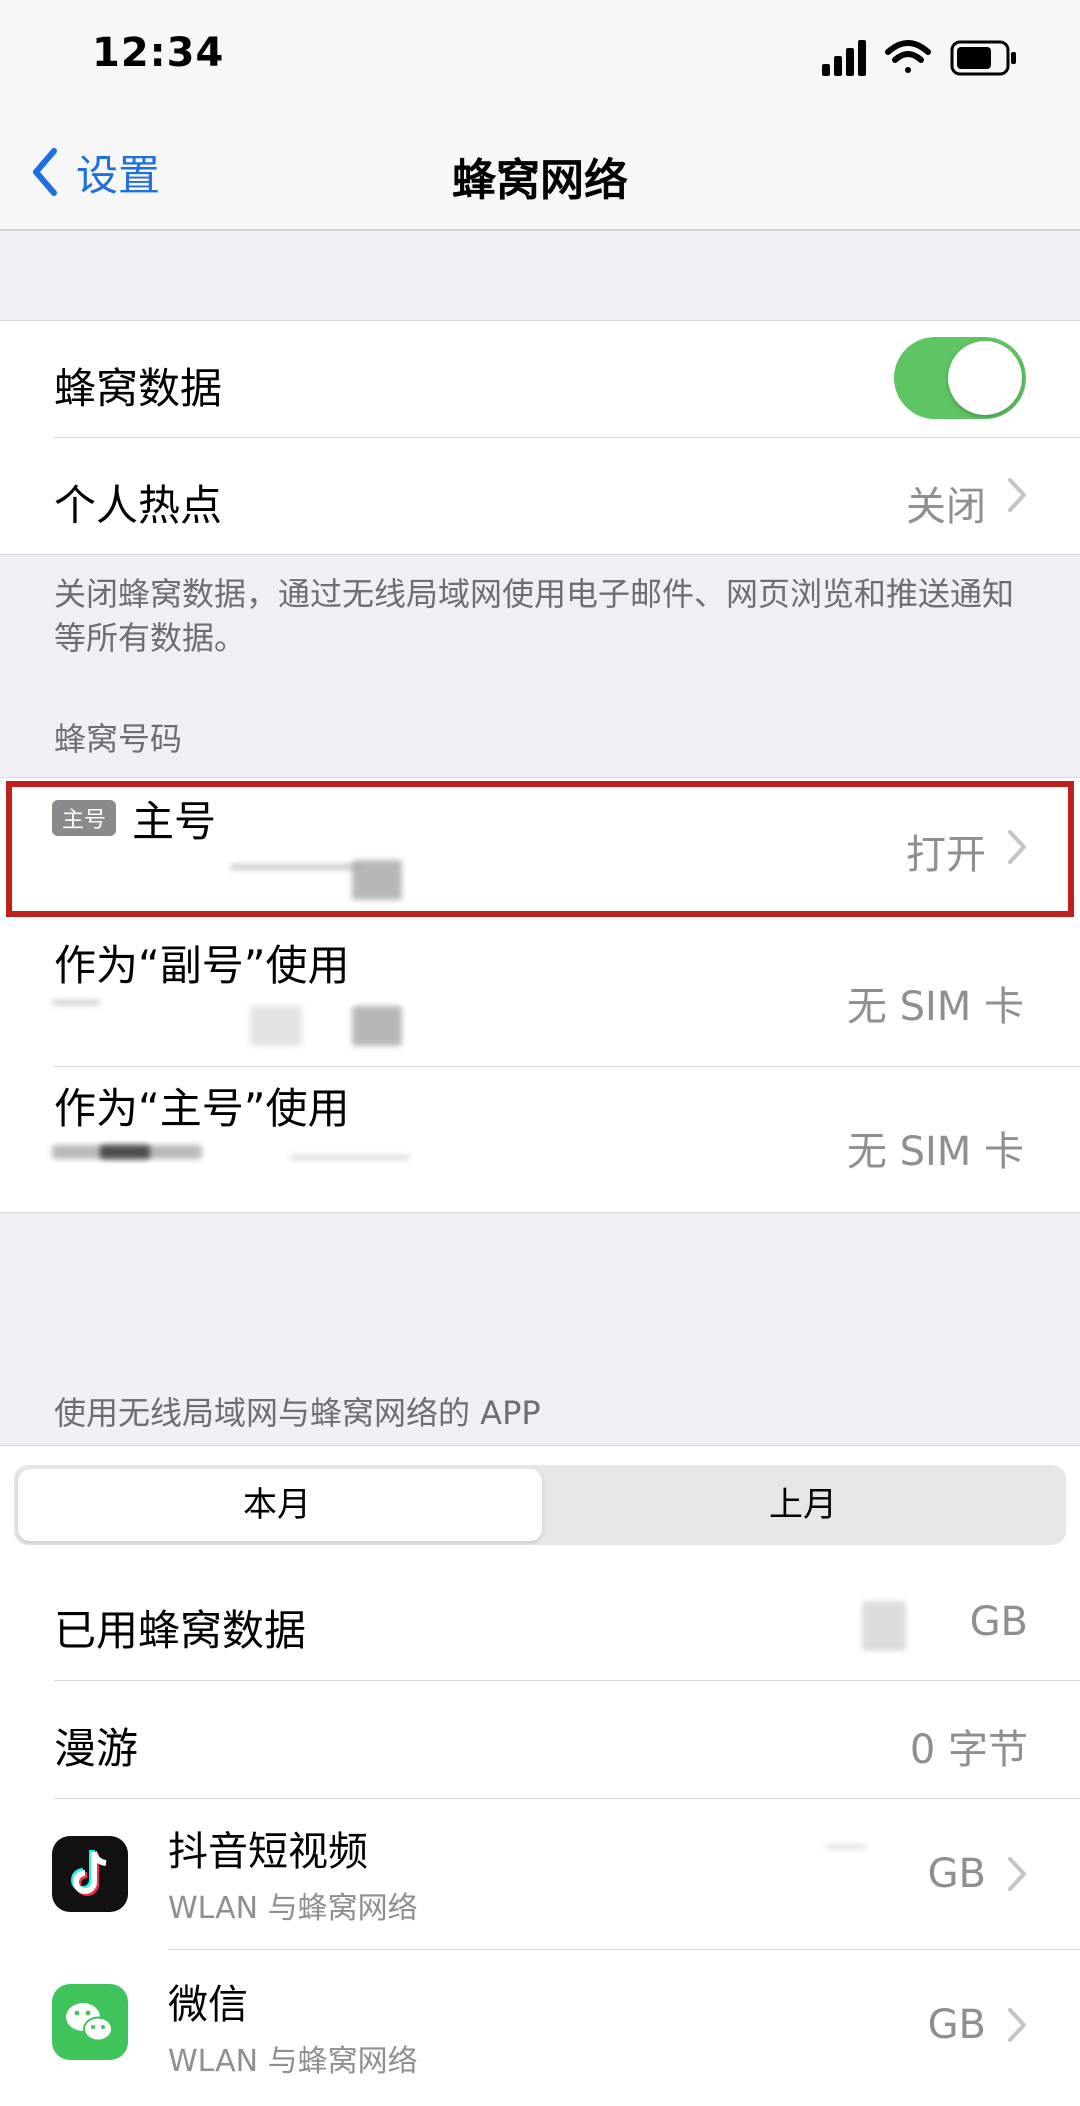 Image resolution: width=1080 pixels, height=2106 pixels. I want to click on roaming-label: 漫游, so click(96, 1748).